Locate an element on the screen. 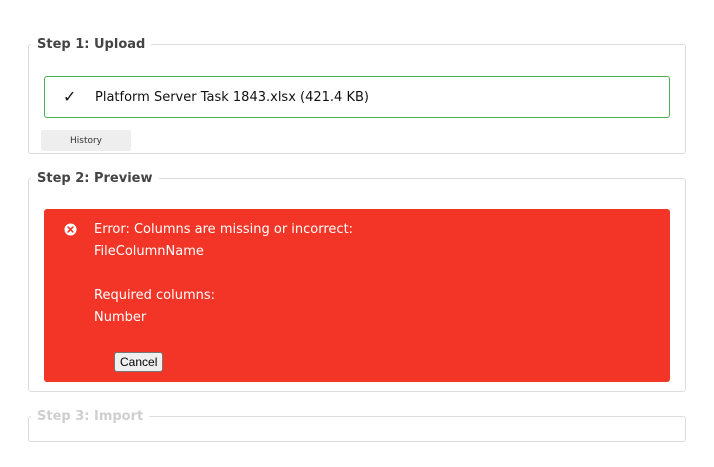 This screenshot has width=714, height=467. required-columns-label: Required columns: is located at coordinates (154, 295).